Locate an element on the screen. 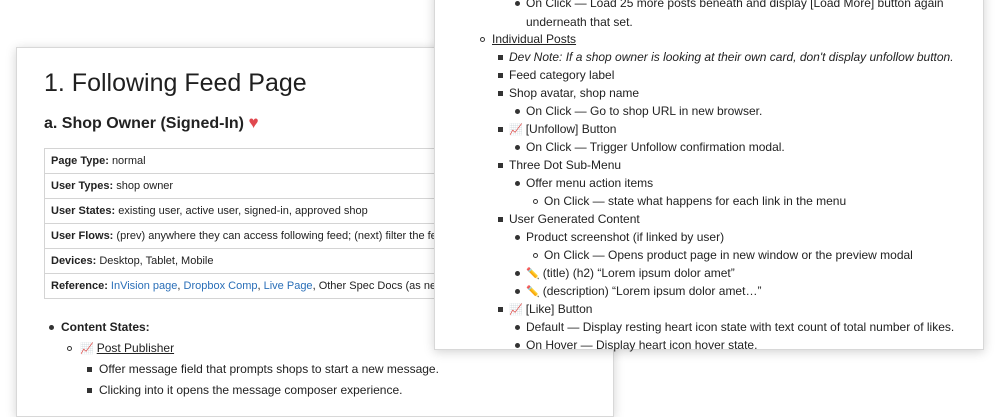 The height and width of the screenshot is (417, 1000). title-item: (title) (h2) “Lorem ipsum dolor amet” is located at coordinates (638, 273).